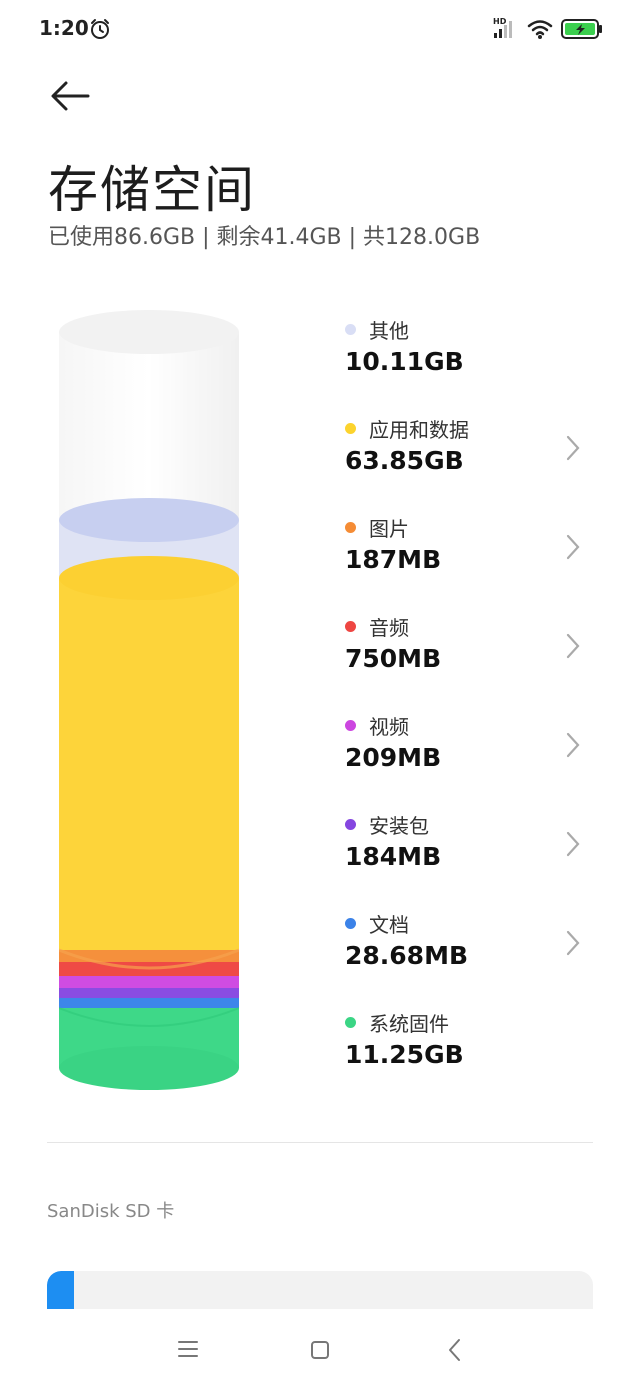  What do you see at coordinates (64, 28) in the screenshot?
I see `status-time: 1:20` at bounding box center [64, 28].